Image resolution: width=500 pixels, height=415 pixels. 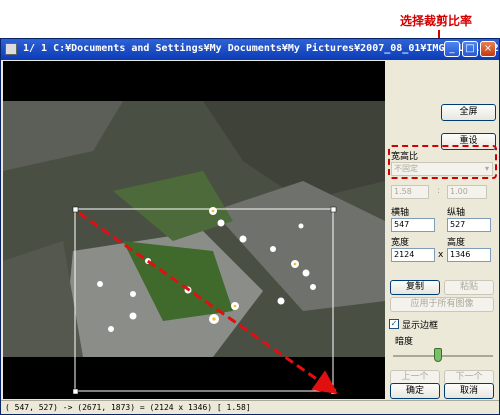 What do you see at coordinates (410, 192) in the screenshot?
I see `ratio-width-field: 1.58` at bounding box center [410, 192].